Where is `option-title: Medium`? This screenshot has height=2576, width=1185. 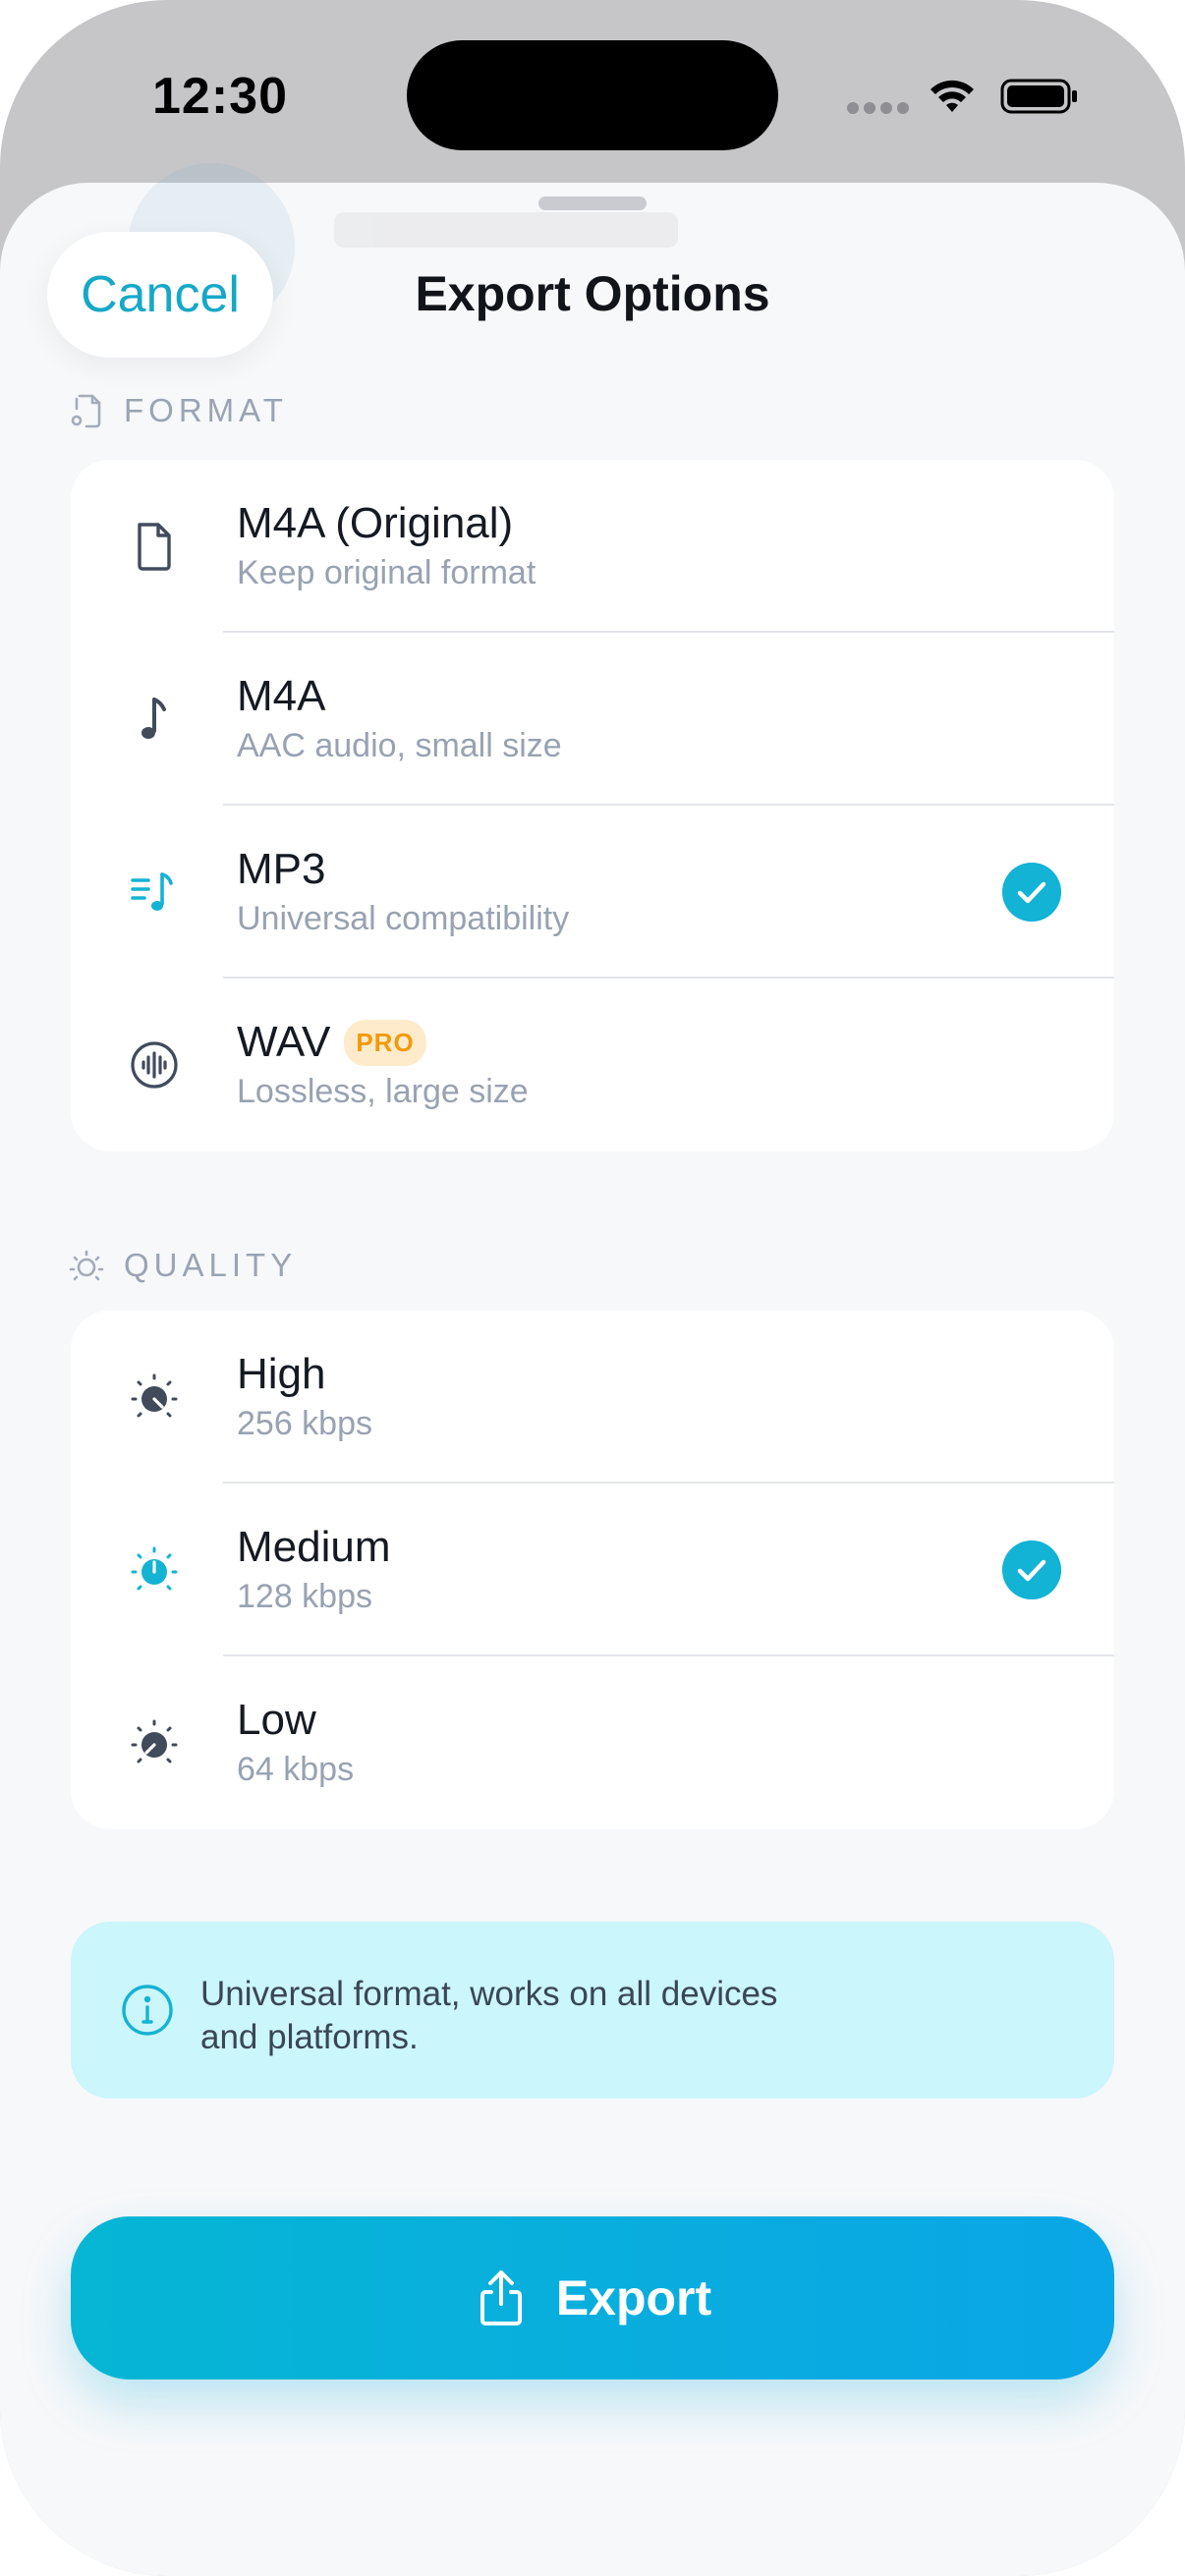 option-title: Medium is located at coordinates (314, 1547).